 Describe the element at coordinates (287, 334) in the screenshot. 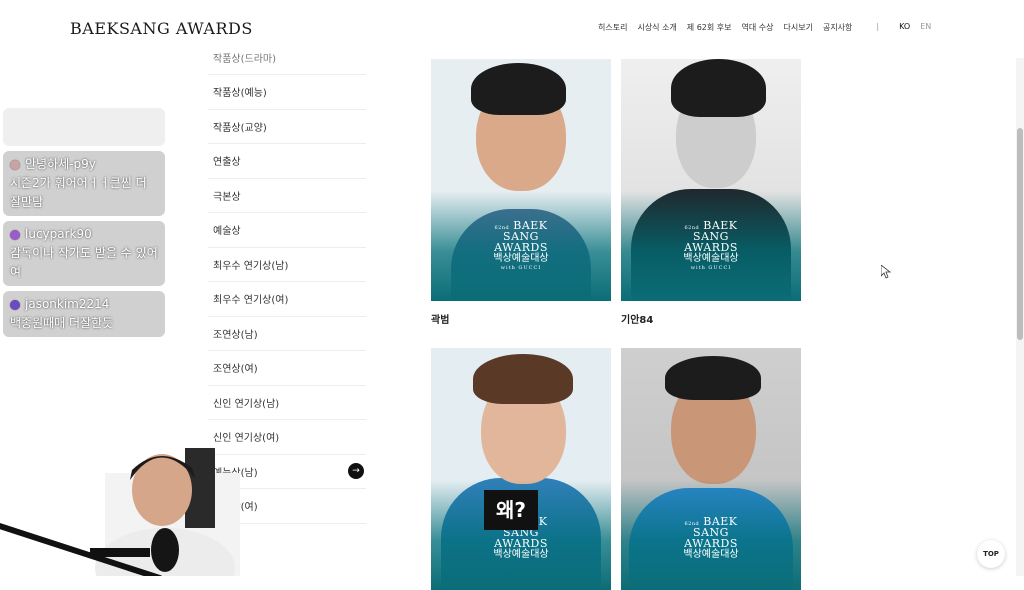

I see `category-item: 조연상(남)` at that location.